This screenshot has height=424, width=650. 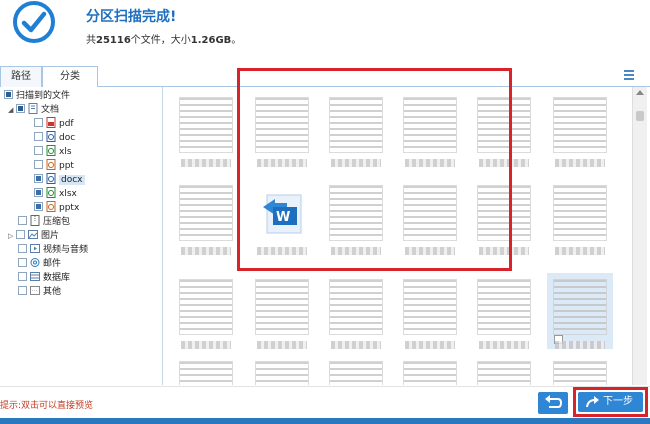 I want to click on tree-item-xlsx: xlsx, so click(x=55, y=194).